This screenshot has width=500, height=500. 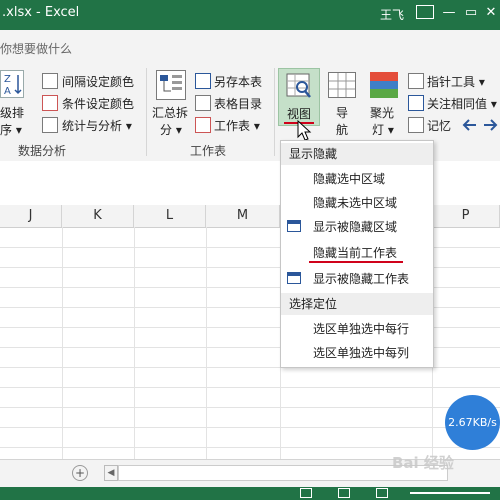 I want to click on menu-item-label: 隐藏未选中区域, so click(x=355, y=203).